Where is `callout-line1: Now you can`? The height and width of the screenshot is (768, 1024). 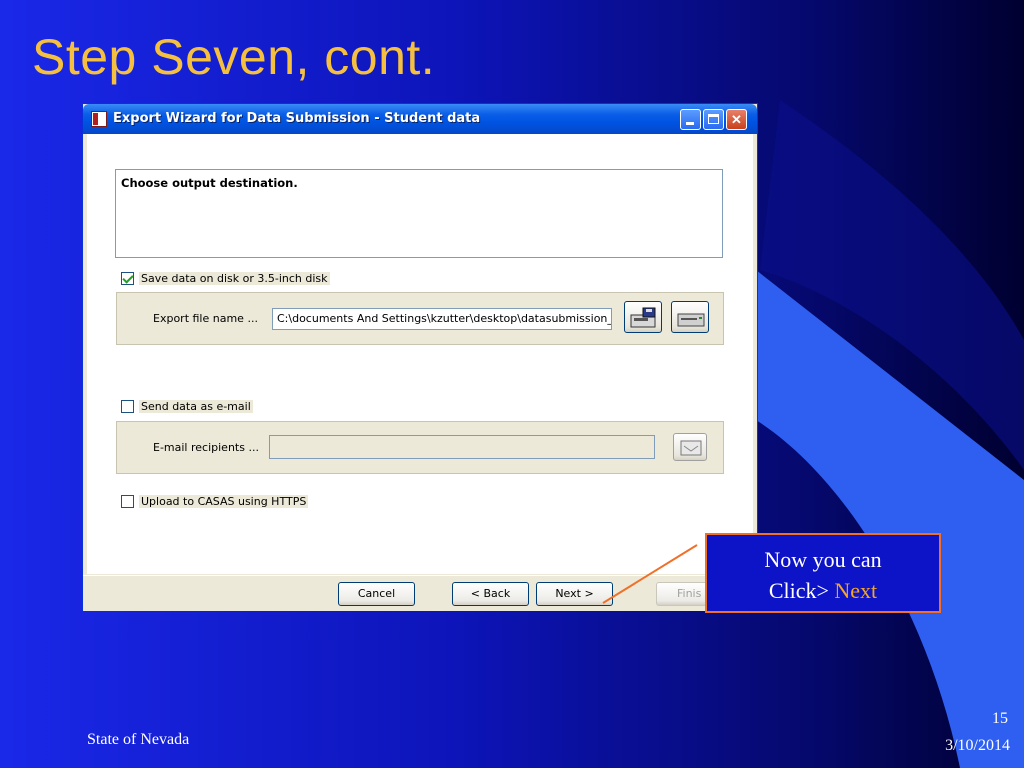
callout-line1: Now you can is located at coordinates (823, 559).